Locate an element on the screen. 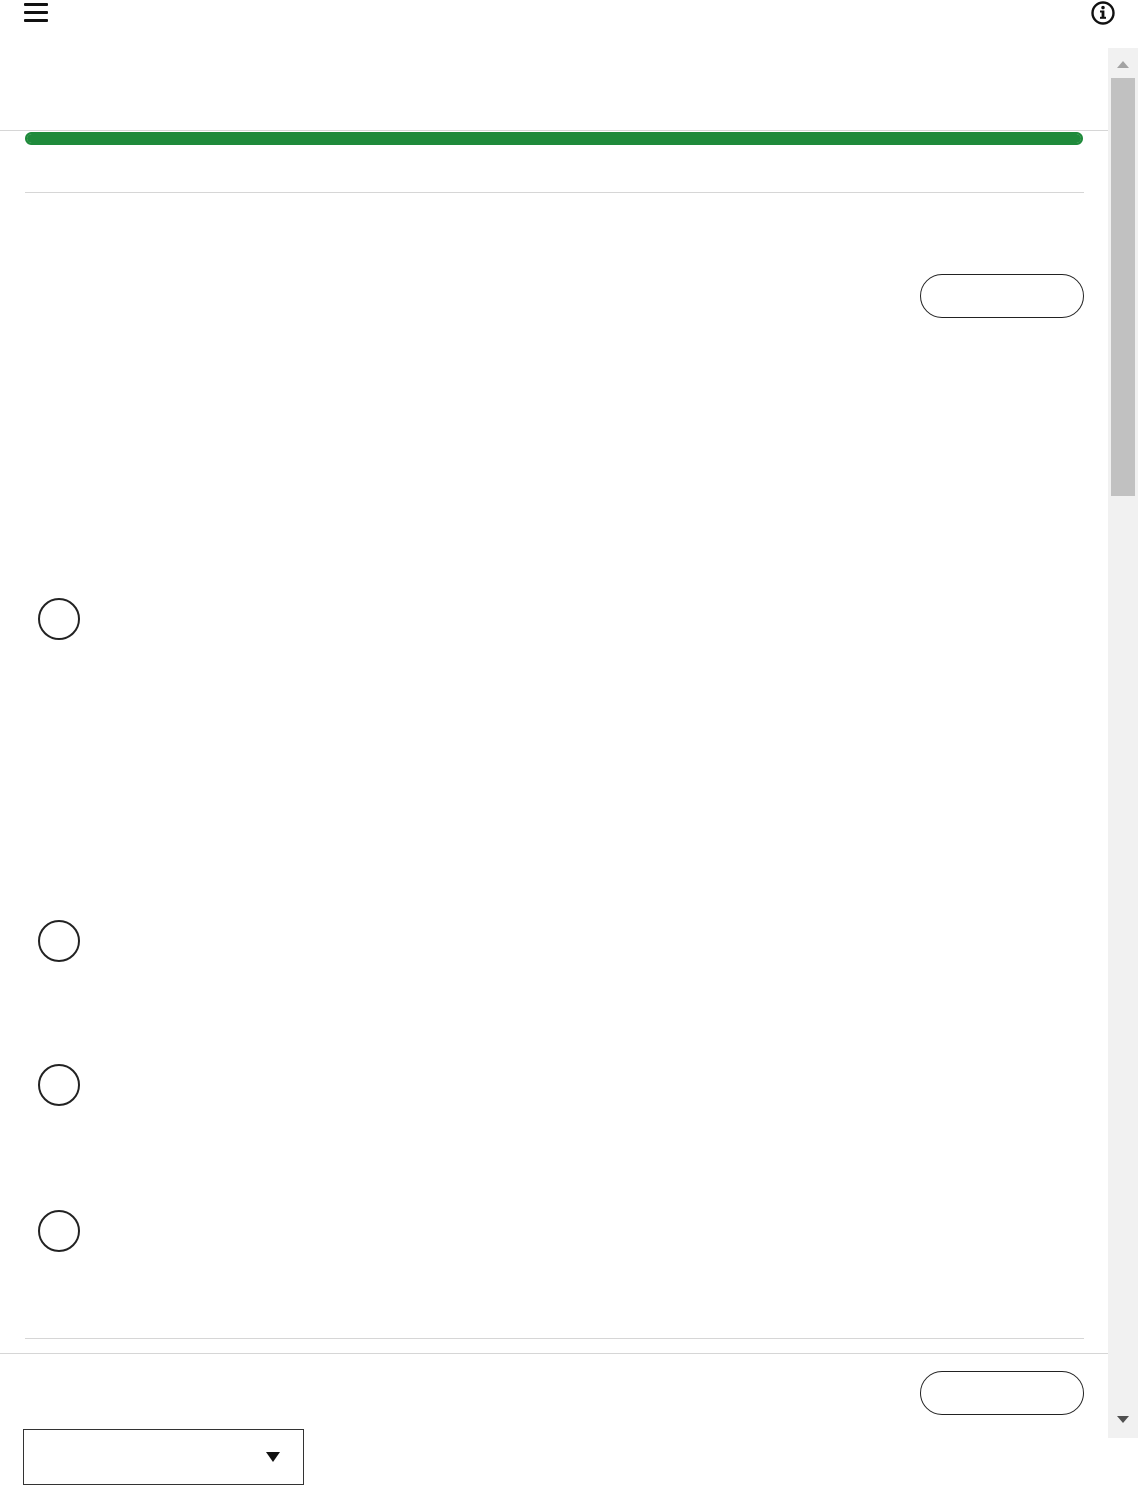 This screenshot has width=1139, height=1486. caret-down-icon is located at coordinates (273, 1457).